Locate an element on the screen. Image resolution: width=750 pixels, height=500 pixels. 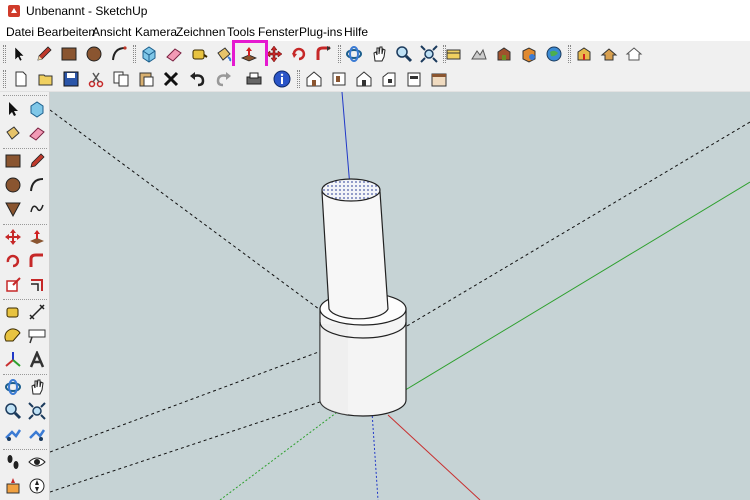
top-view-icon is located at coordinates (339, 79).